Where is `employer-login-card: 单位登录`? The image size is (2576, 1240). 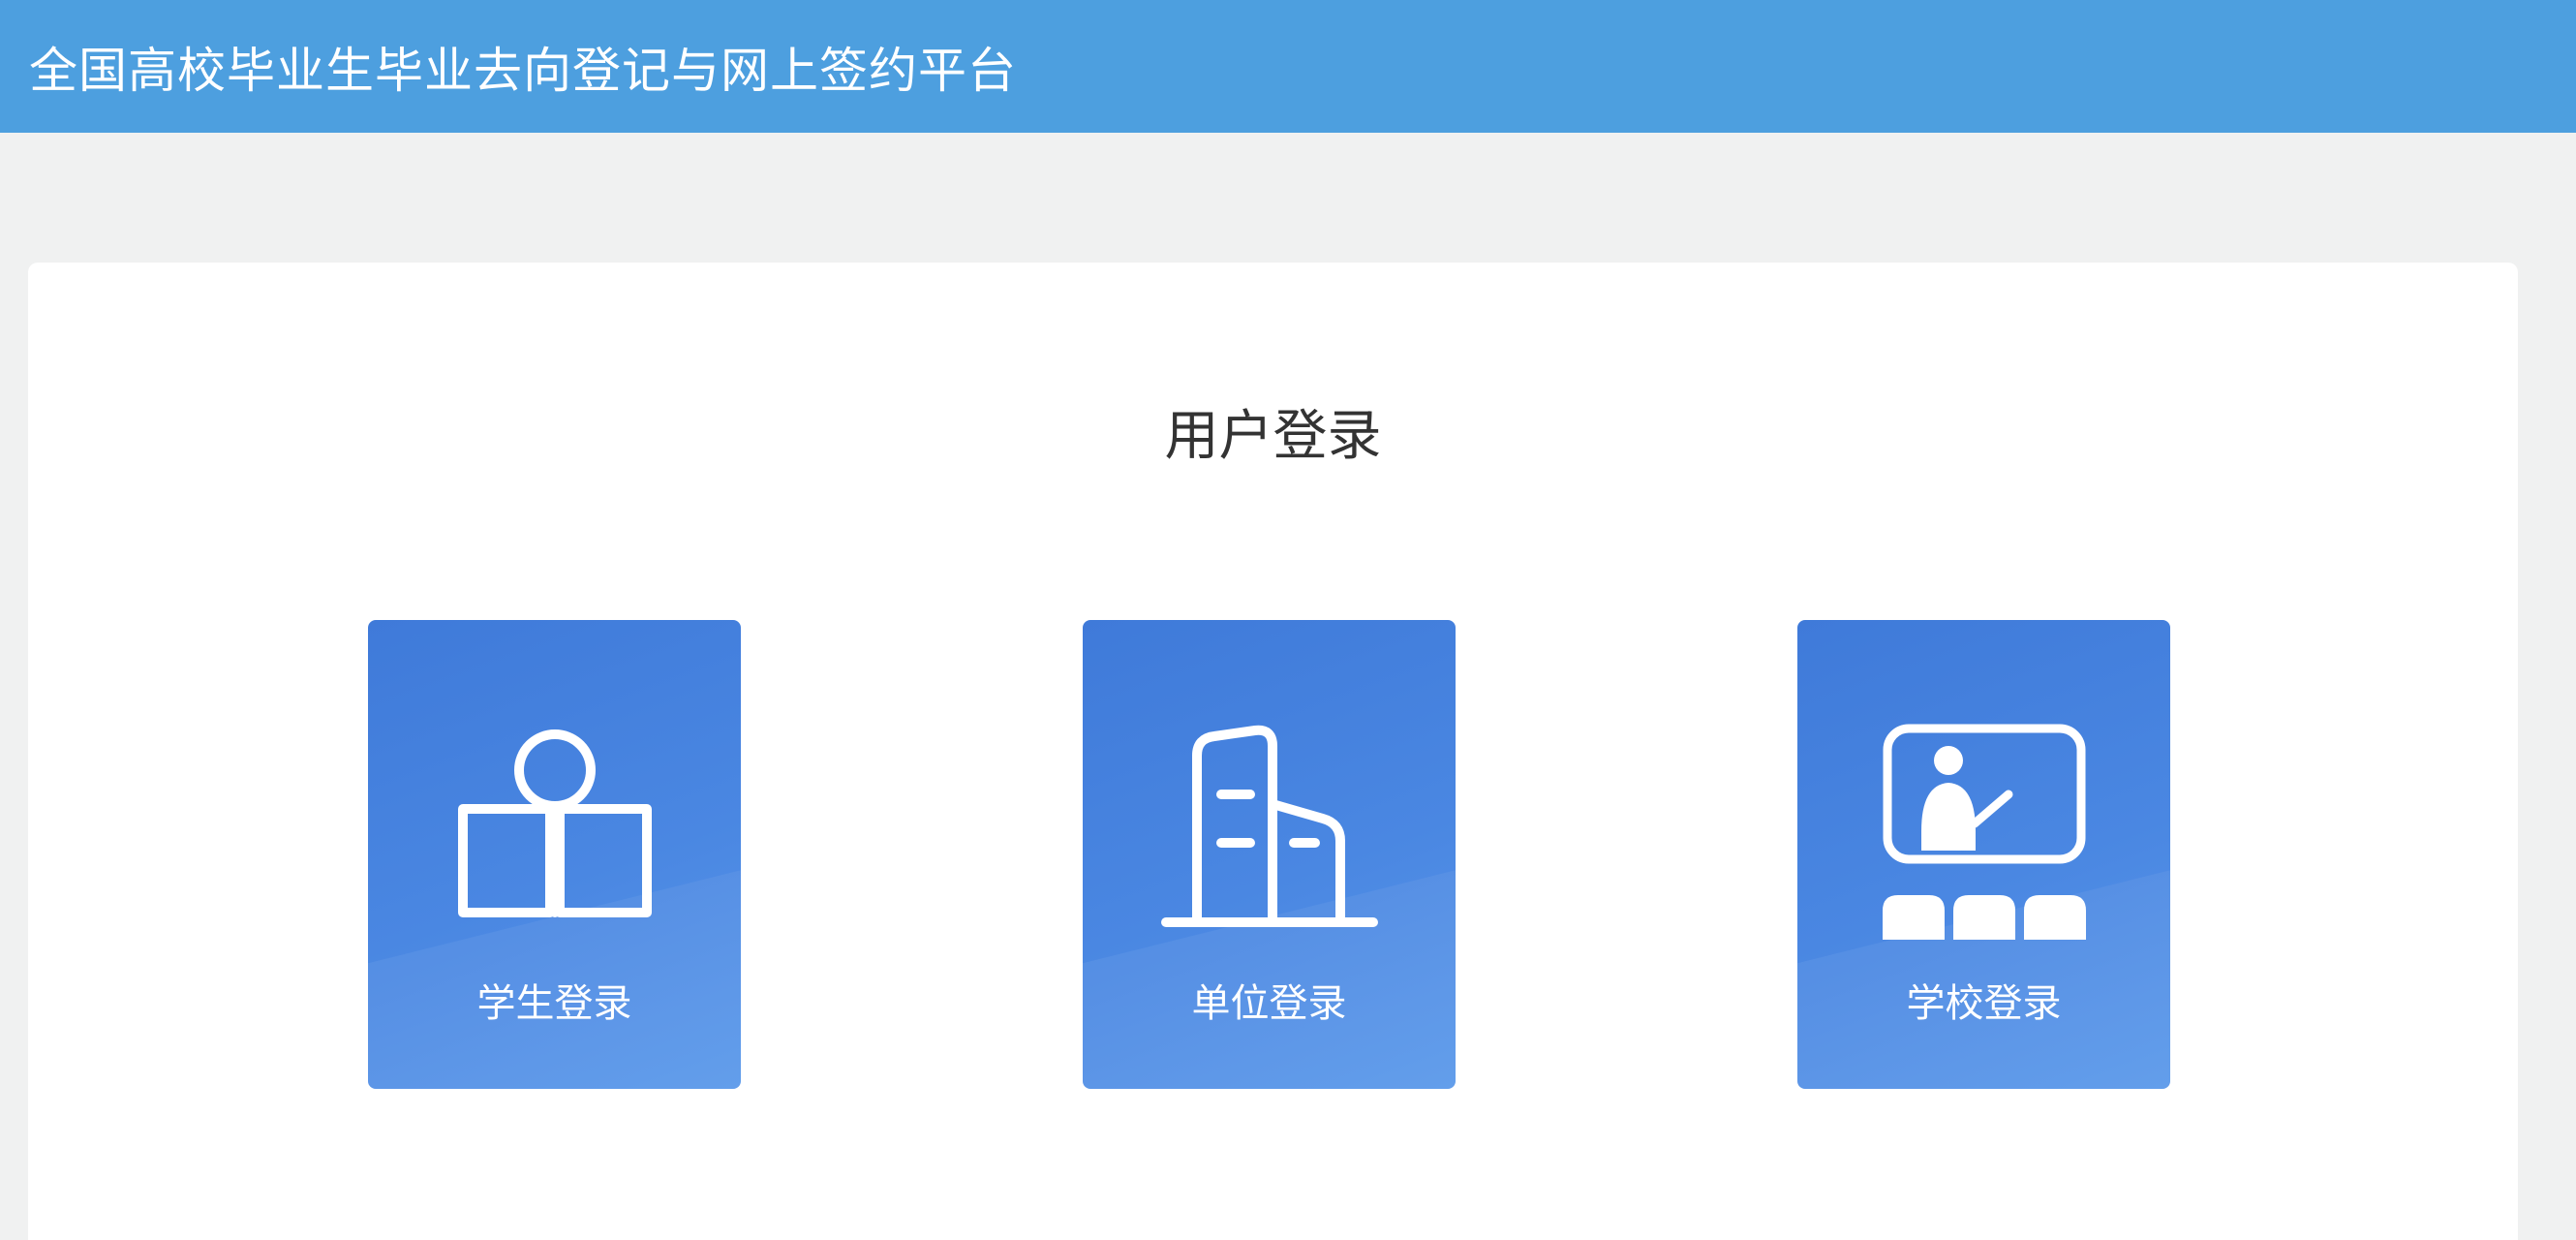 employer-login-card: 单位登录 is located at coordinates (1269, 854).